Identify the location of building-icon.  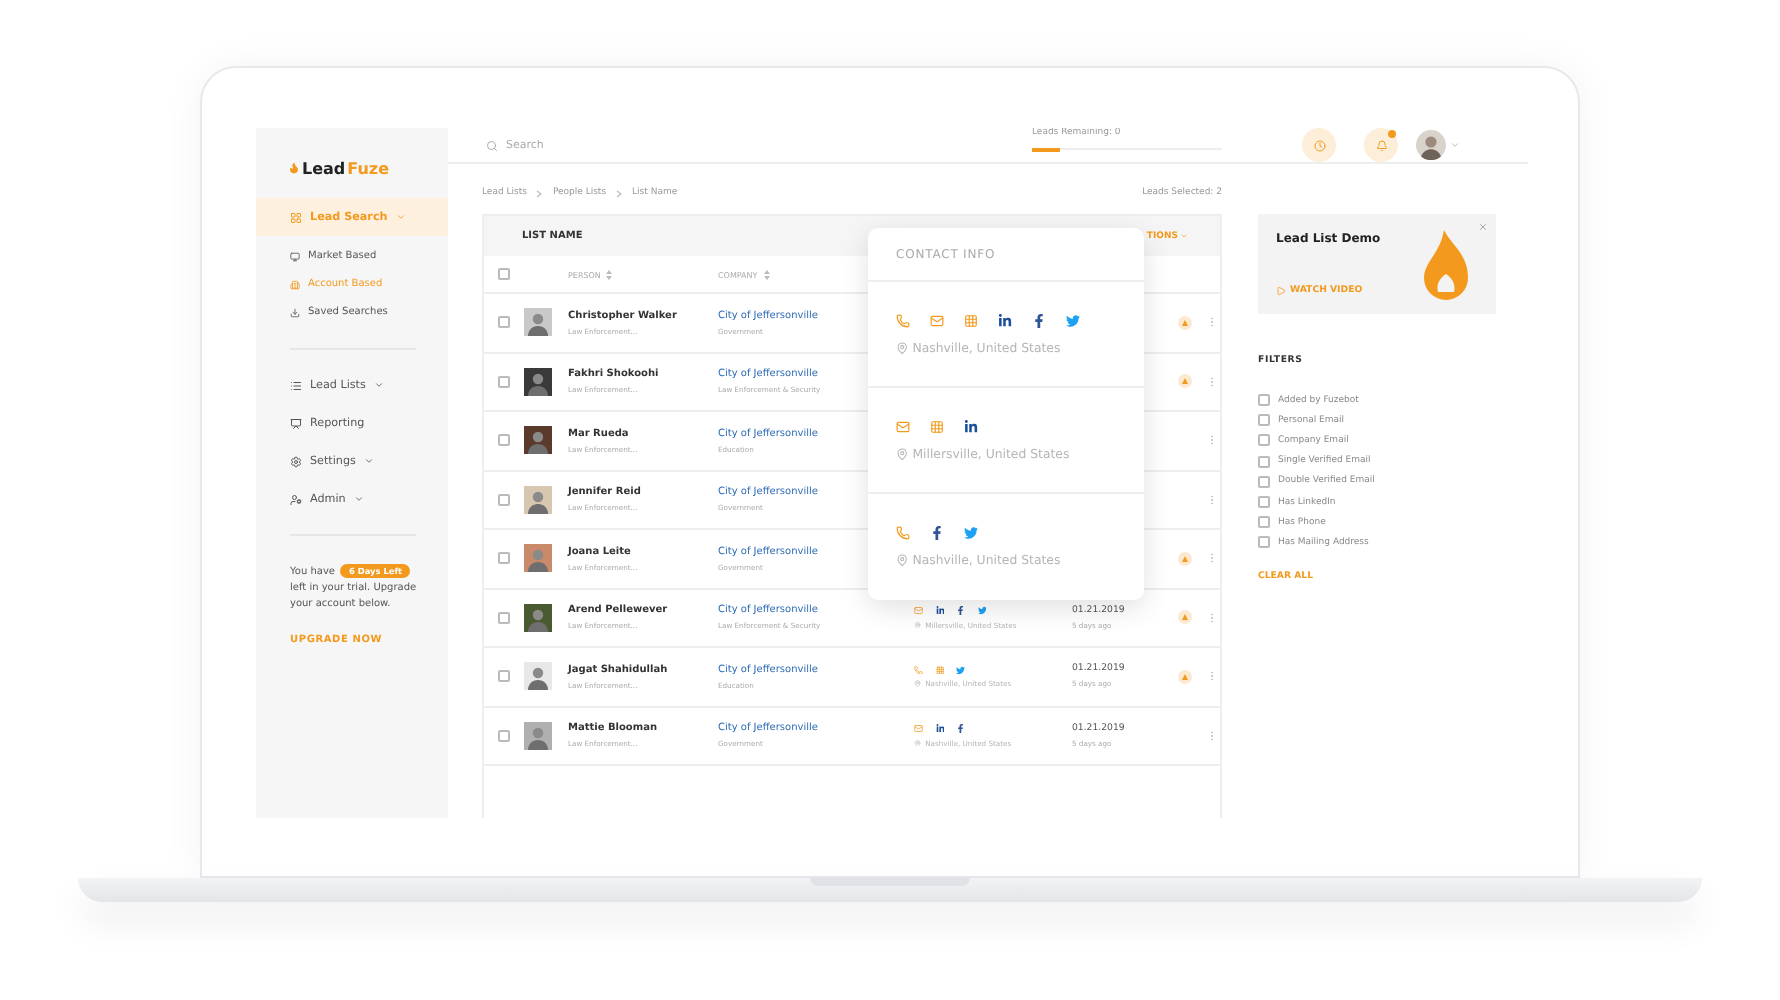
(295, 284).